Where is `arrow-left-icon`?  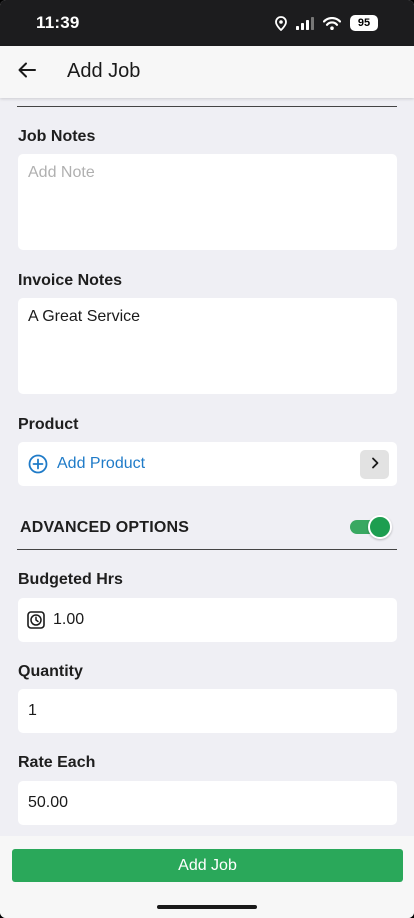
arrow-left-icon is located at coordinates (27, 72).